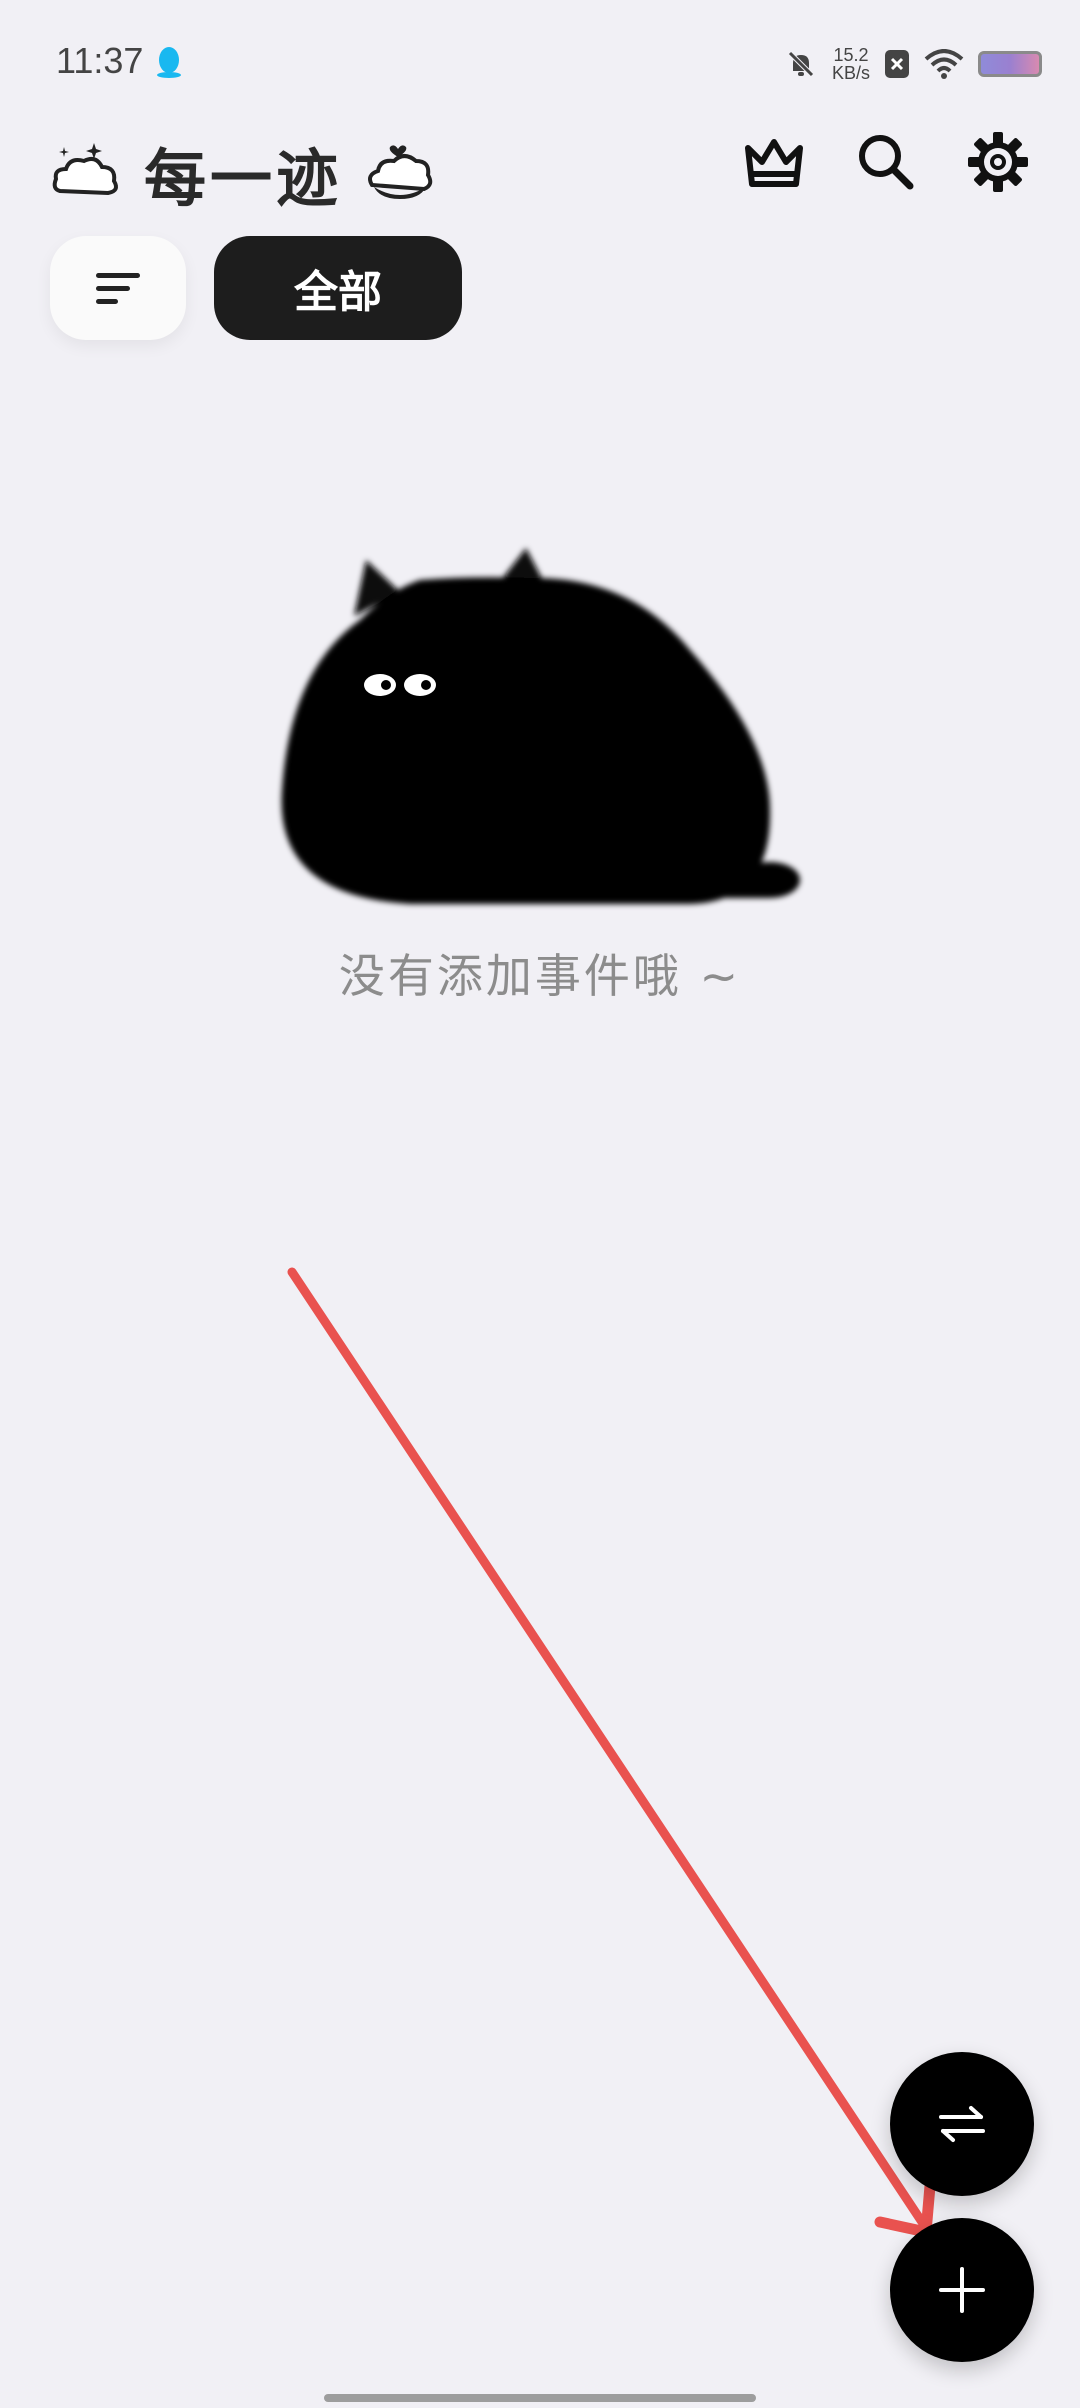  I want to click on add-event-button, so click(962, 2290).